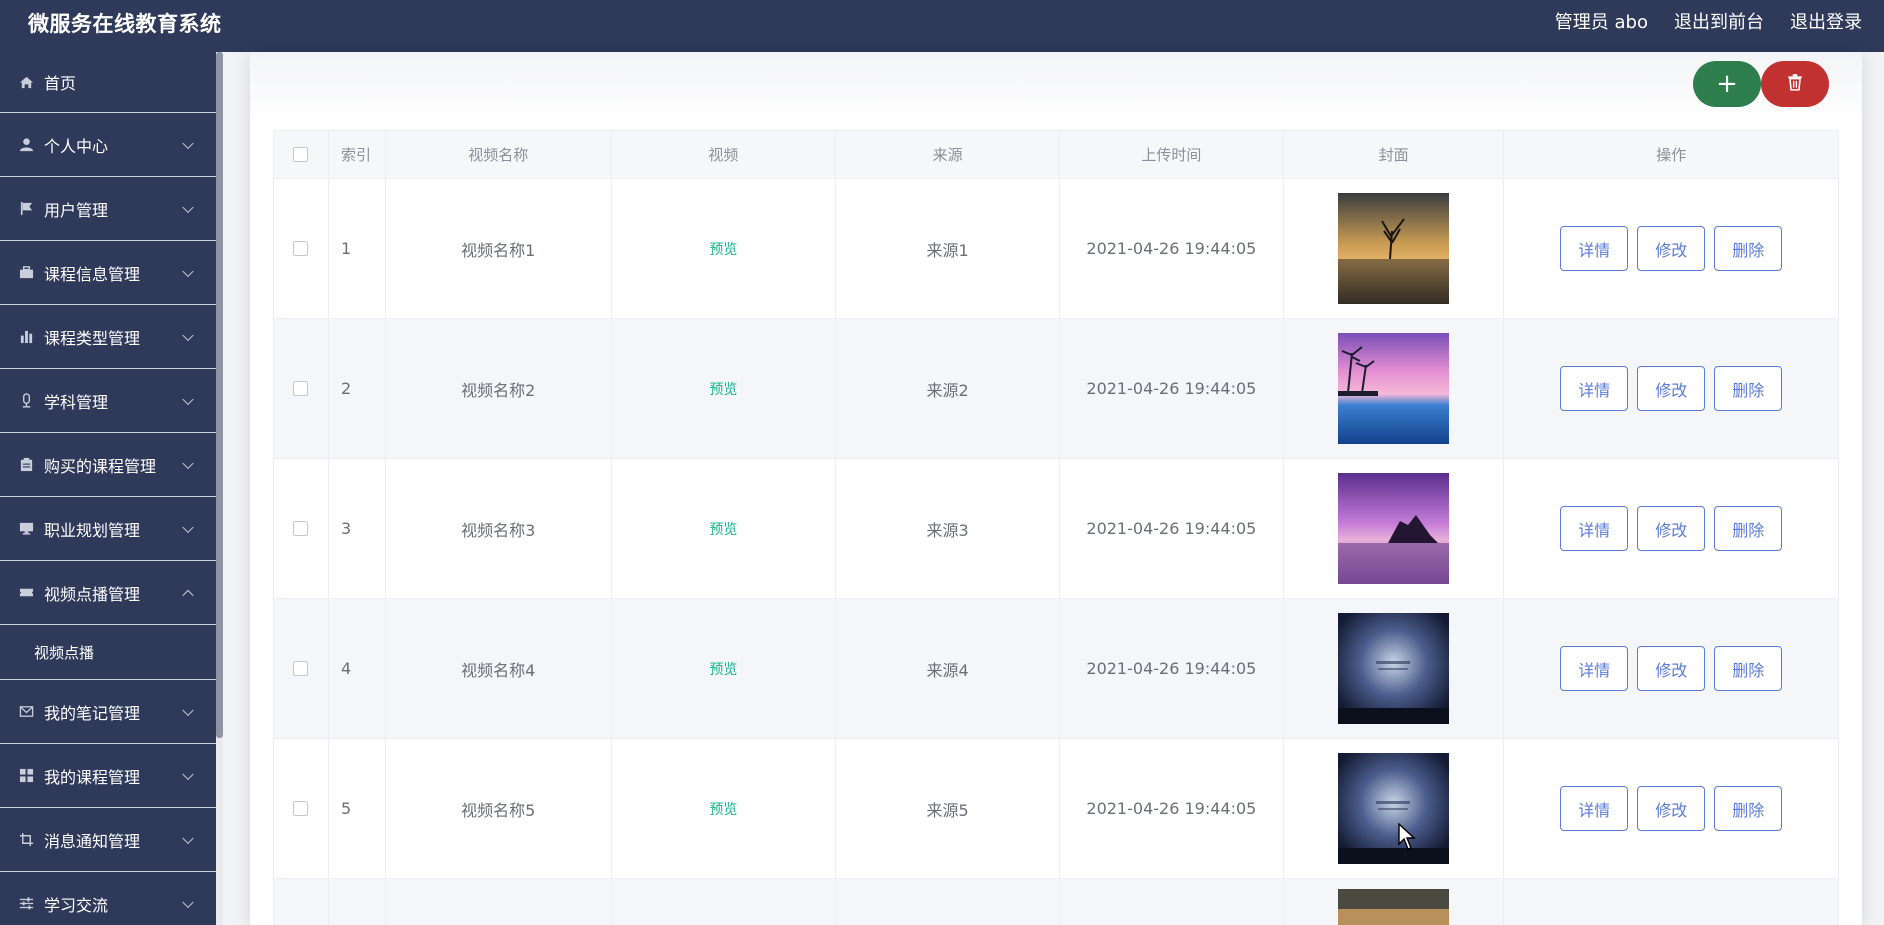  What do you see at coordinates (60, 83) in the screenshot?
I see `sidebar-item-label: 首页` at bounding box center [60, 83].